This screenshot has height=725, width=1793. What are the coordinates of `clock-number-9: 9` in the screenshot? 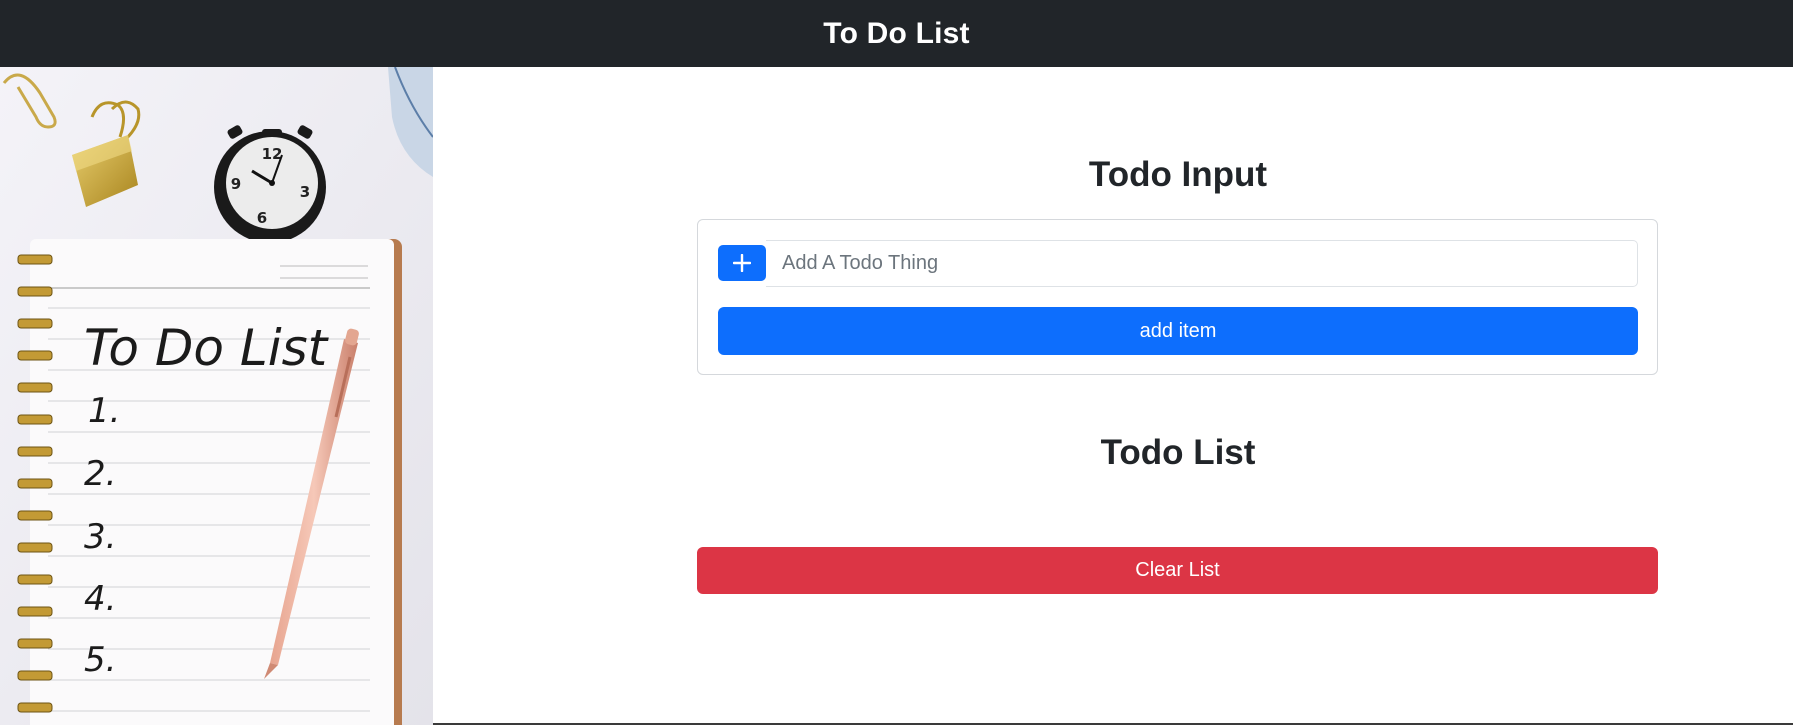 It's located at (236, 184).